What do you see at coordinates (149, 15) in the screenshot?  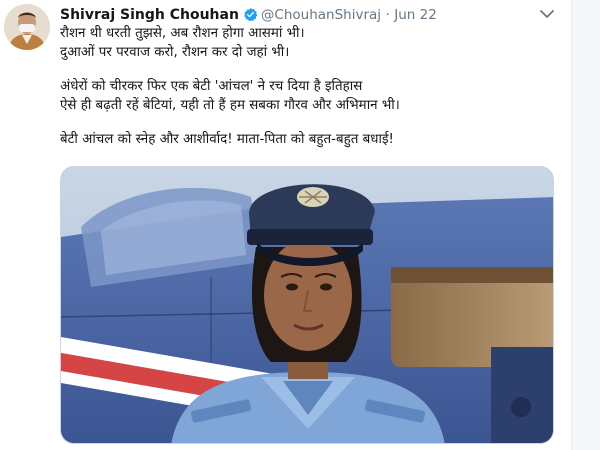 I see `author-name: Shivraj Singh Chouhan` at bounding box center [149, 15].